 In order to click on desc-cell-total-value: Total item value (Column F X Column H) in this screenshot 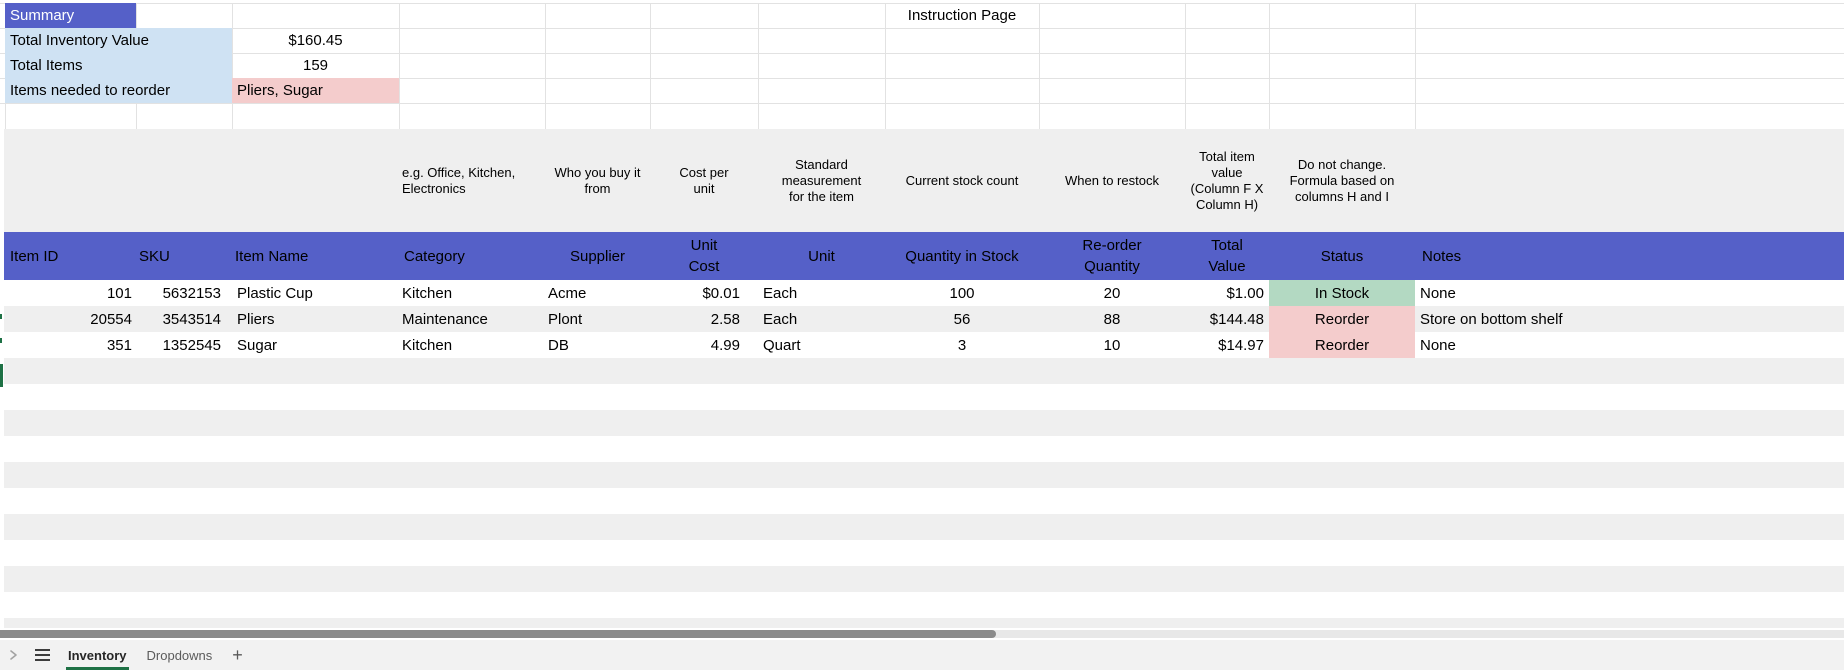, I will do `click(1227, 180)`.